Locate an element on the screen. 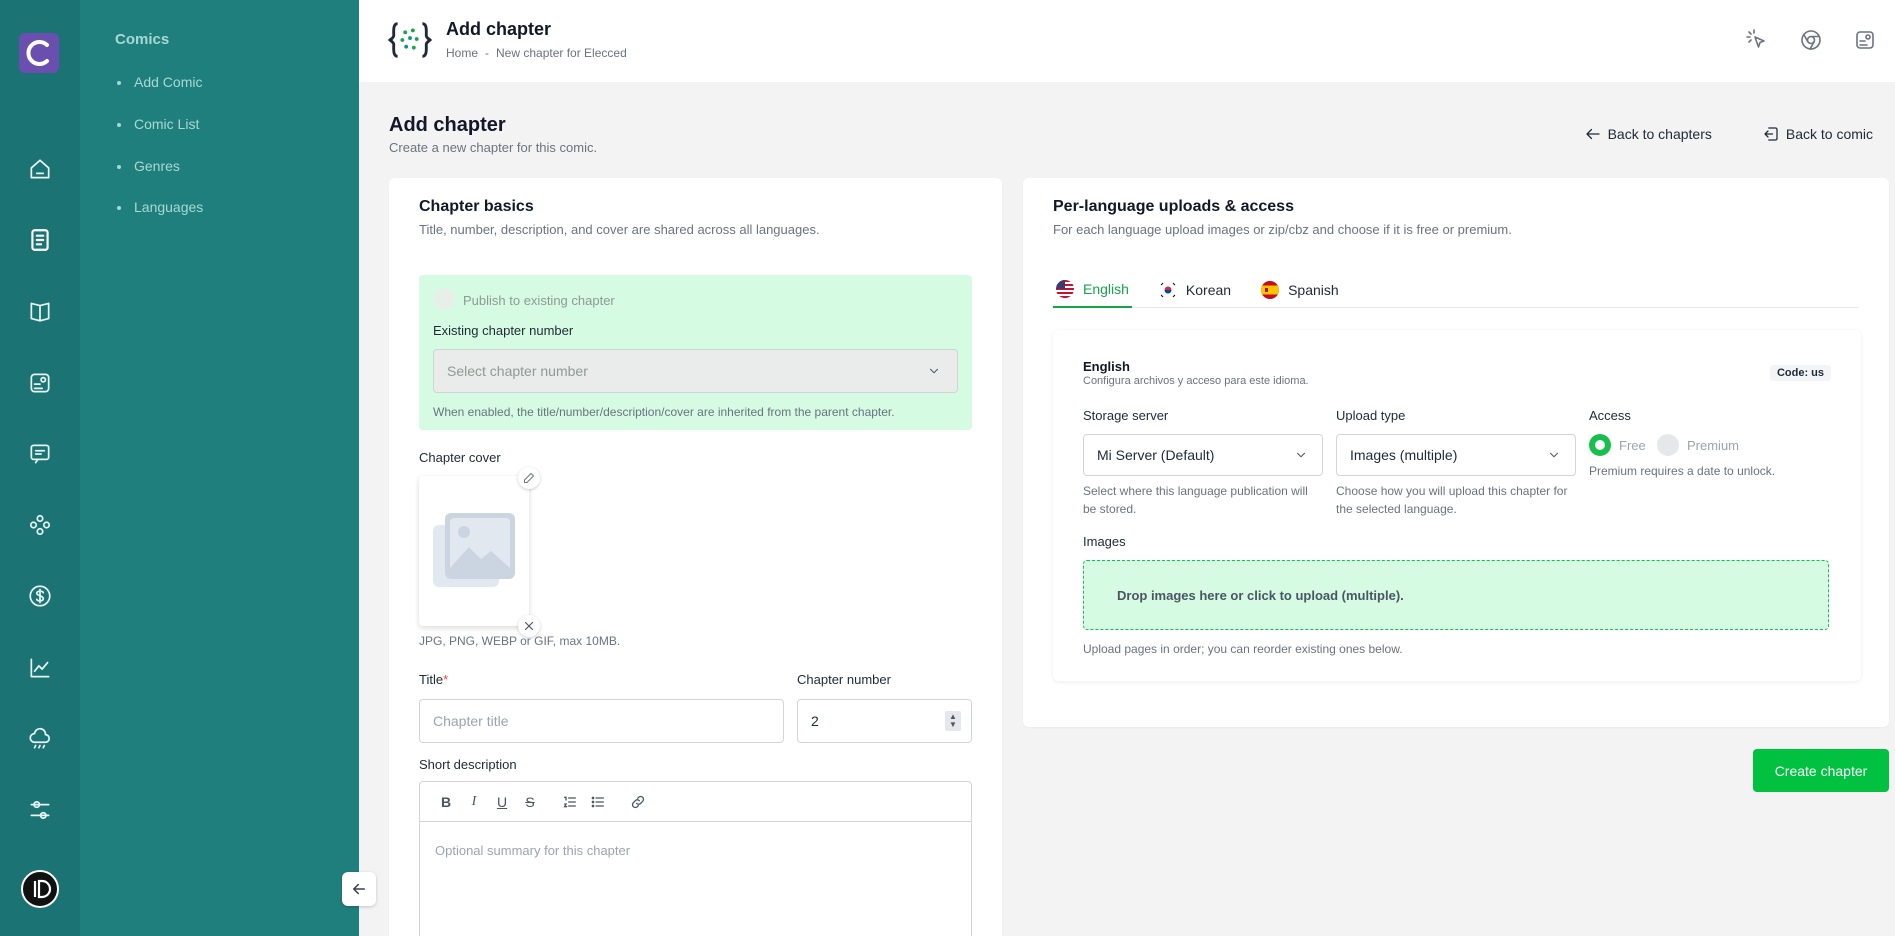  chapter-number-value: 2 is located at coordinates (815, 721).